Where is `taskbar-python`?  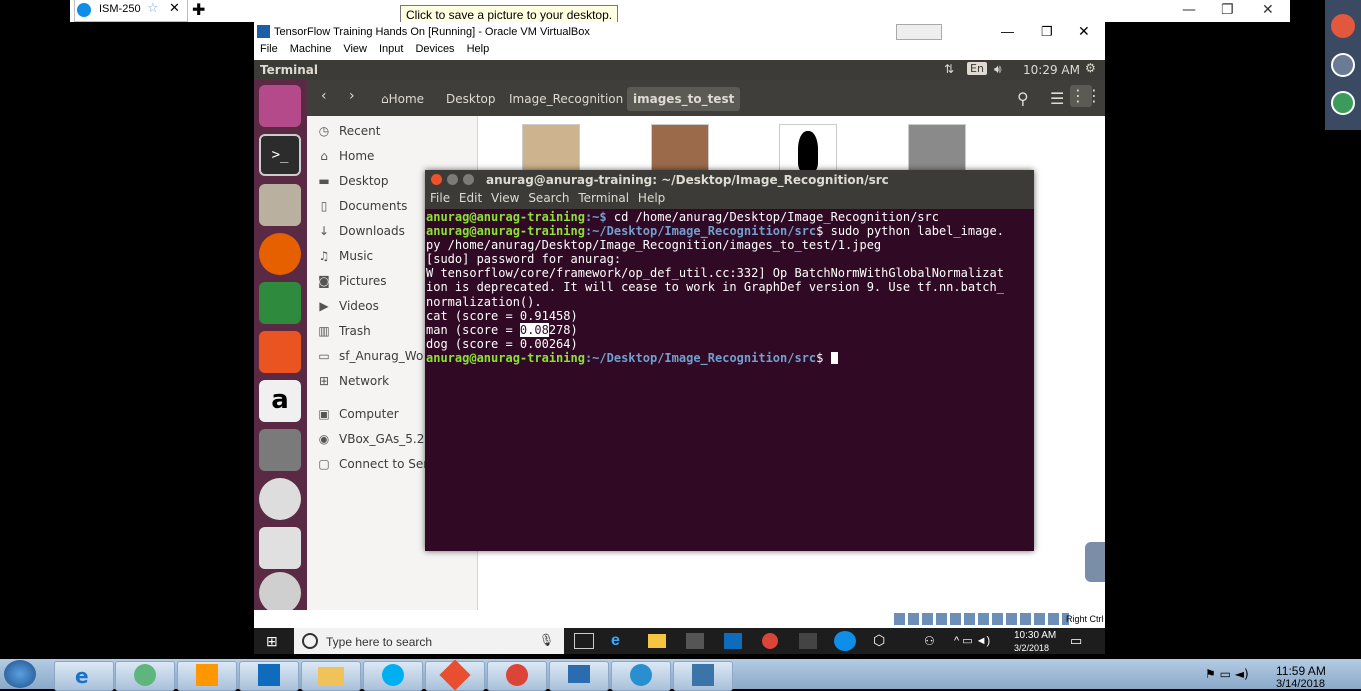
taskbar-python is located at coordinates (703, 676).